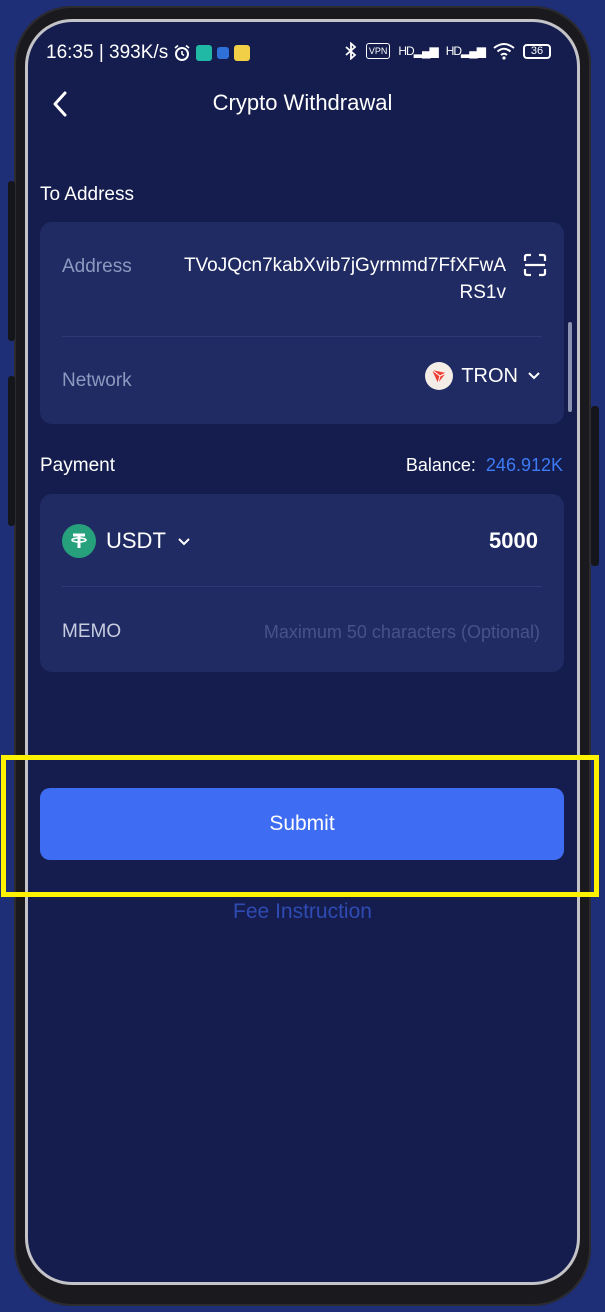  I want to click on scrollbar, so click(570, 367).